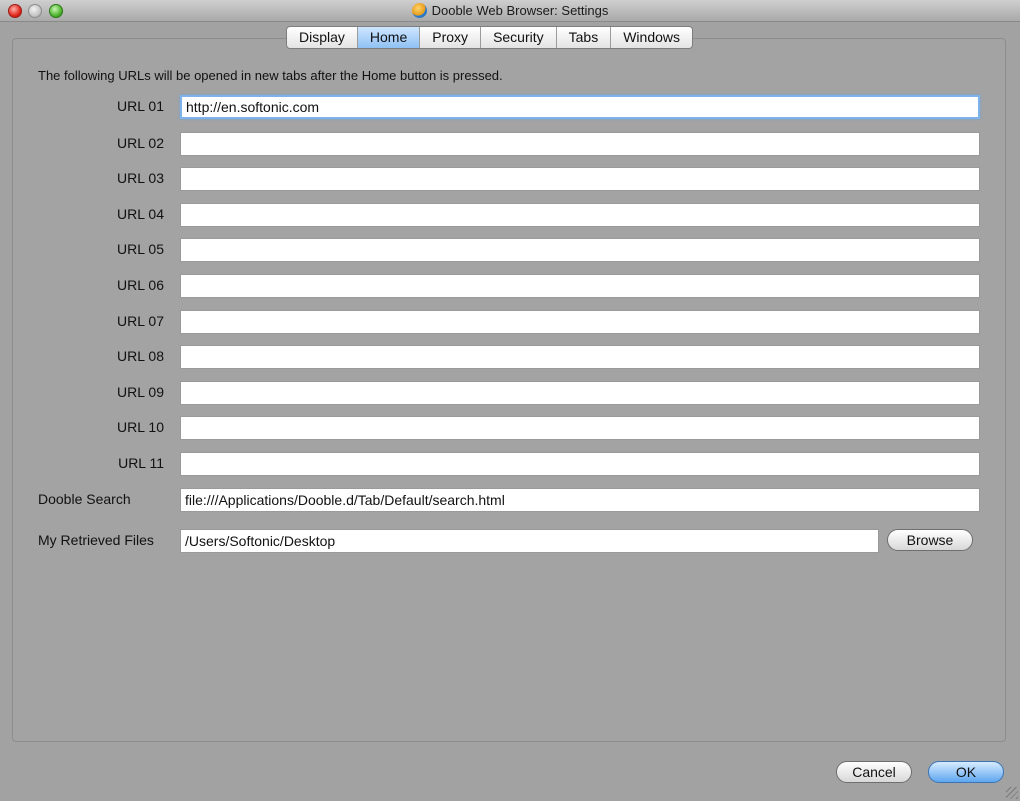 This screenshot has width=1020, height=801. I want to click on tab-display: Display, so click(322, 37).